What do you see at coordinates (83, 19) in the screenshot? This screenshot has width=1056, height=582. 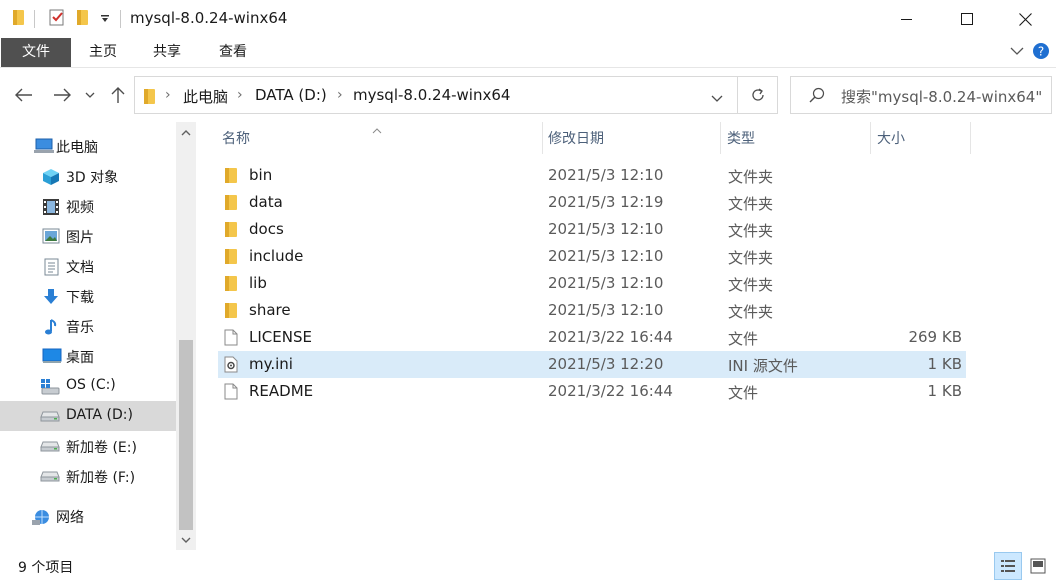 I see `new-folder-icon` at bounding box center [83, 19].